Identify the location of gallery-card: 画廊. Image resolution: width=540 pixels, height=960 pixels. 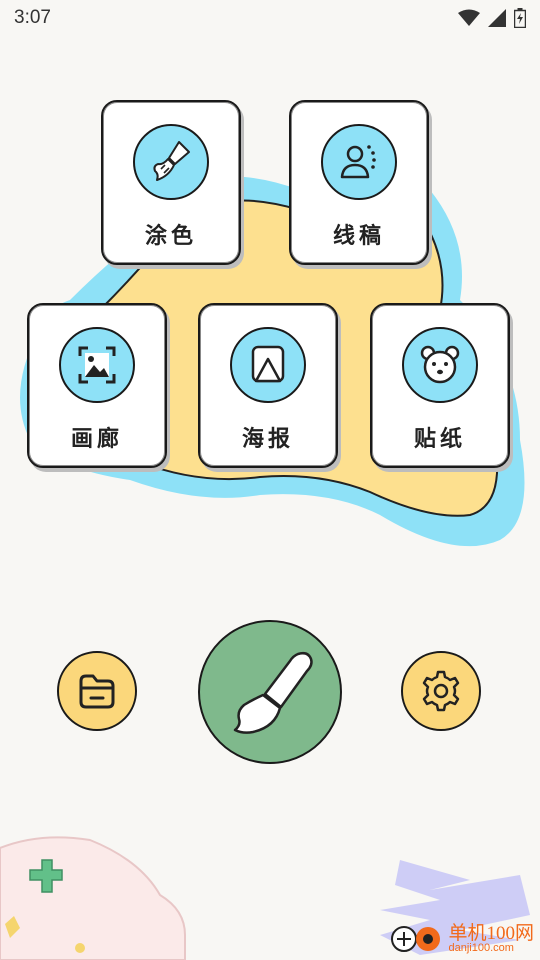
(97, 385).